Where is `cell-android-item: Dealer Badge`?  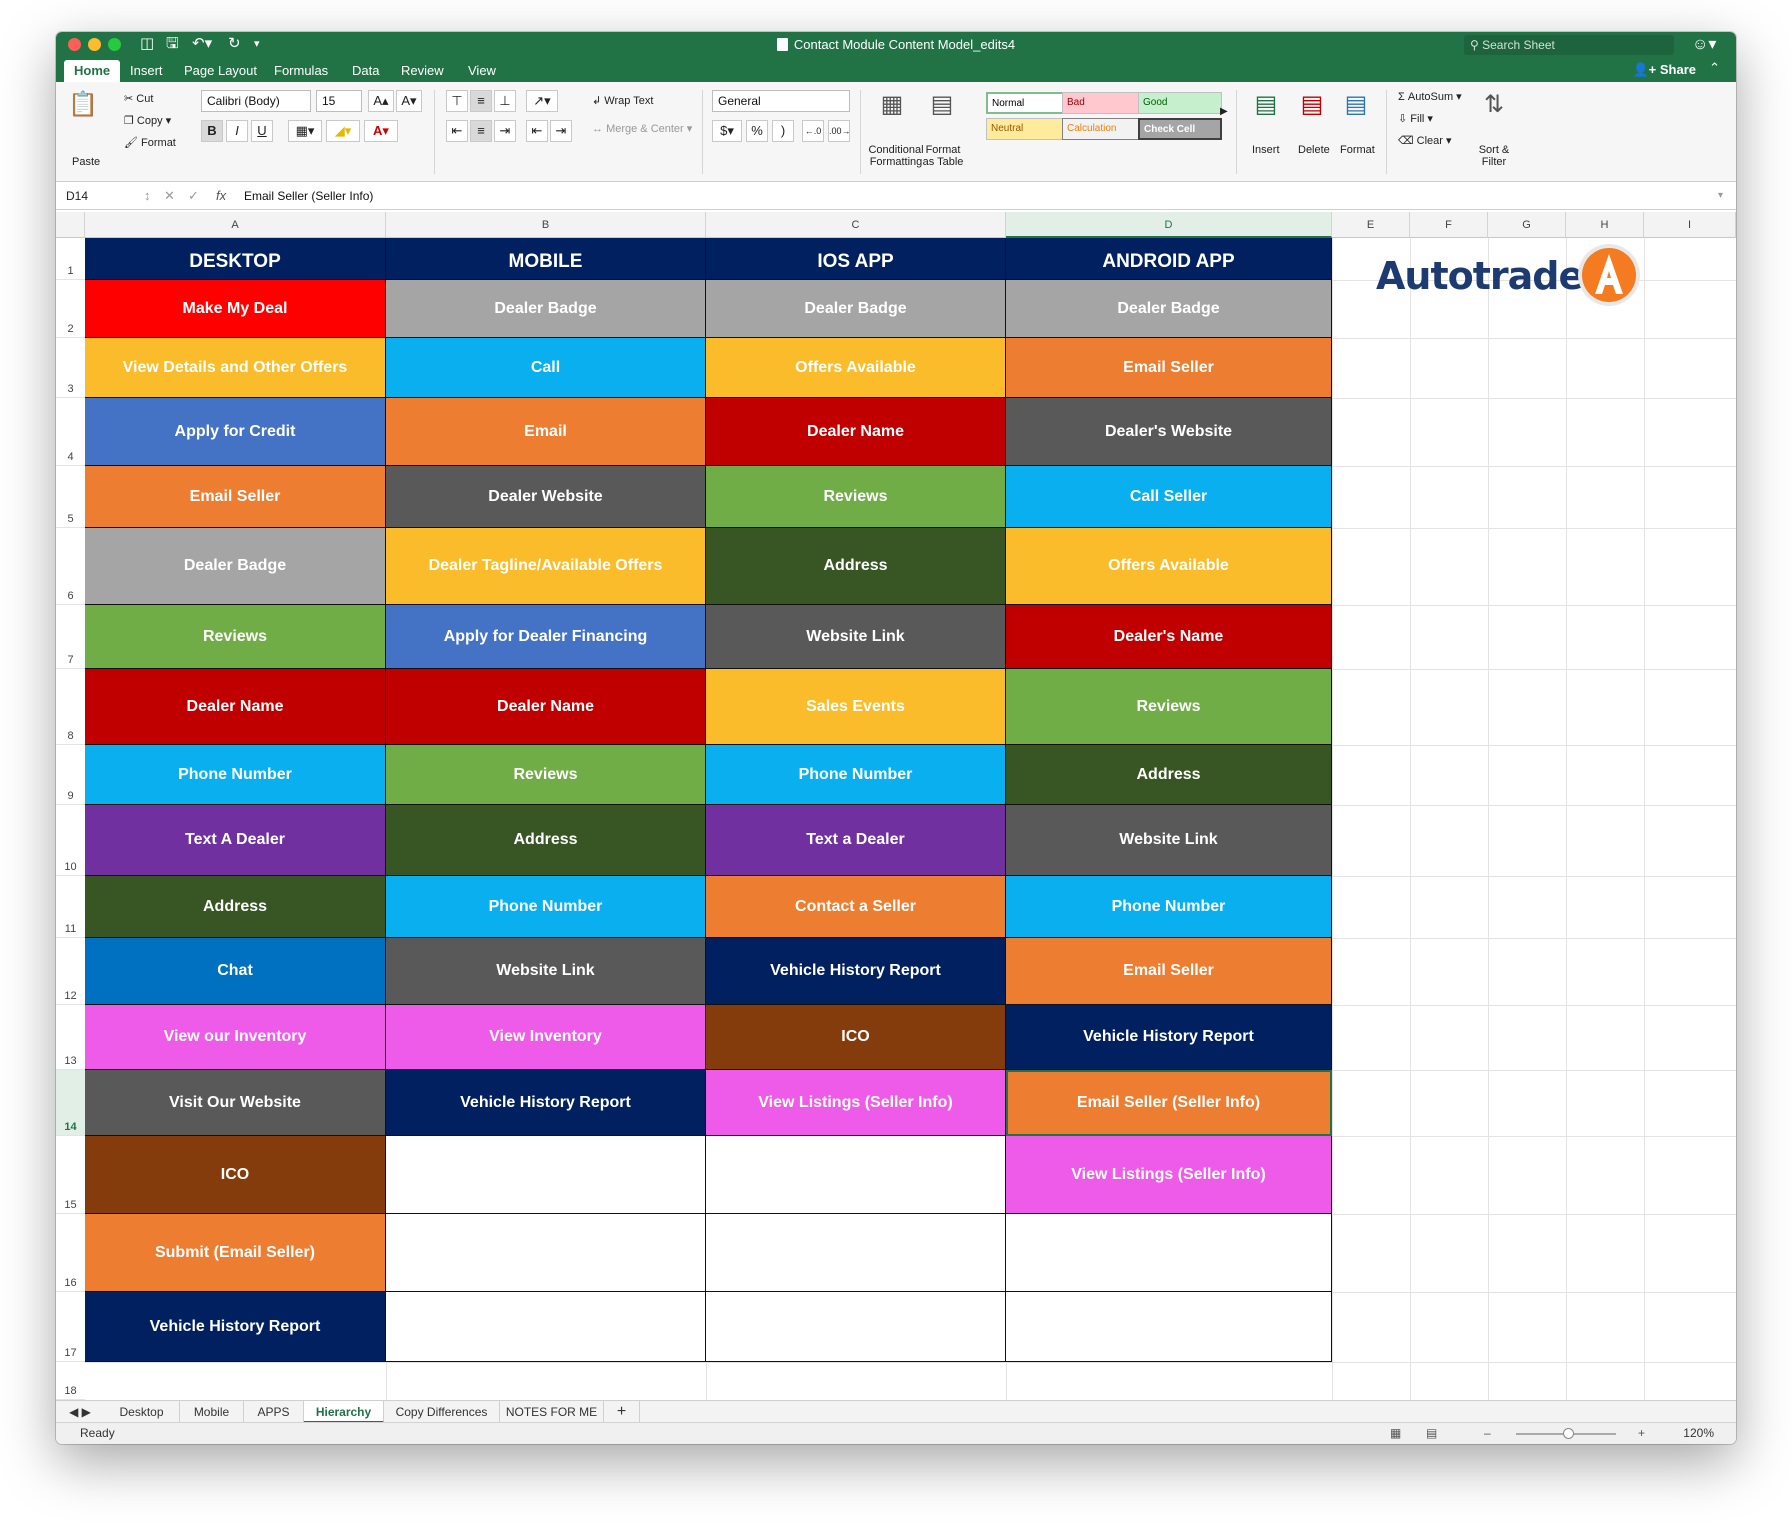 cell-android-item: Dealer Badge is located at coordinates (1169, 309).